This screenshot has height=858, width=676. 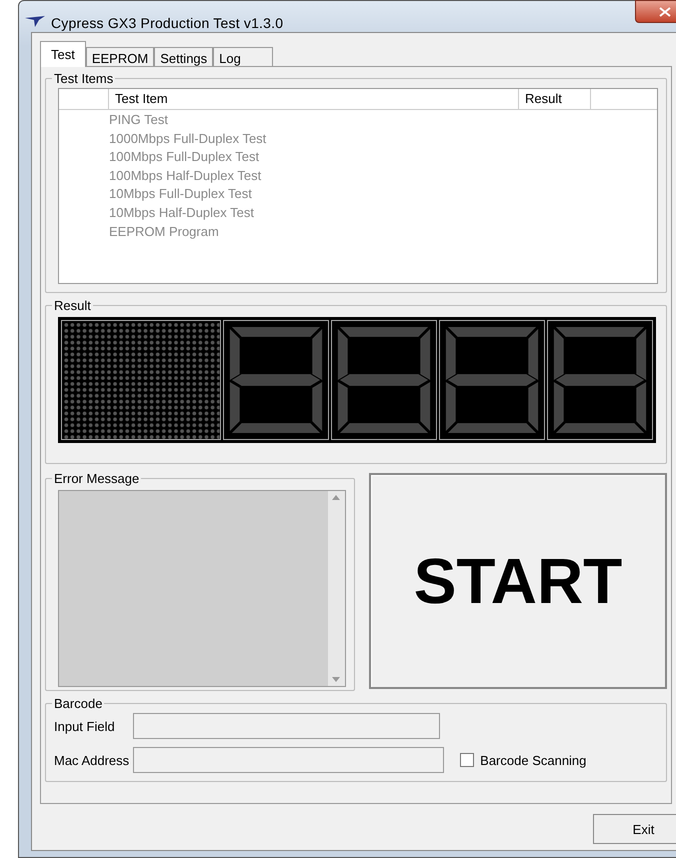 I want to click on field-label: Input Field, so click(x=85, y=726).